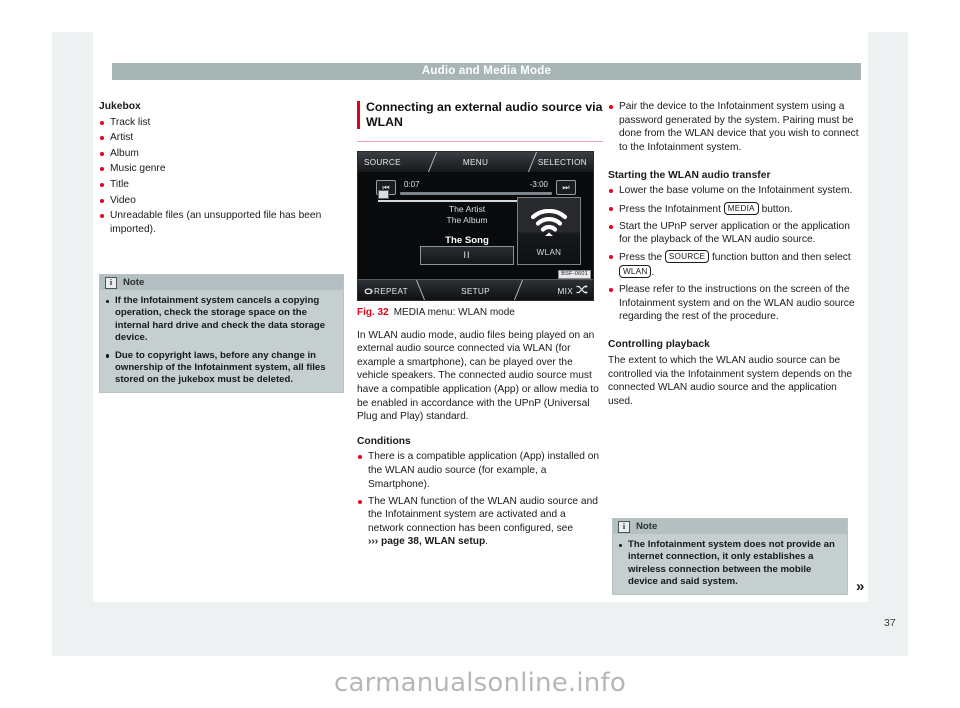 The height and width of the screenshot is (708, 960). I want to click on page-number: 37, so click(890, 623).